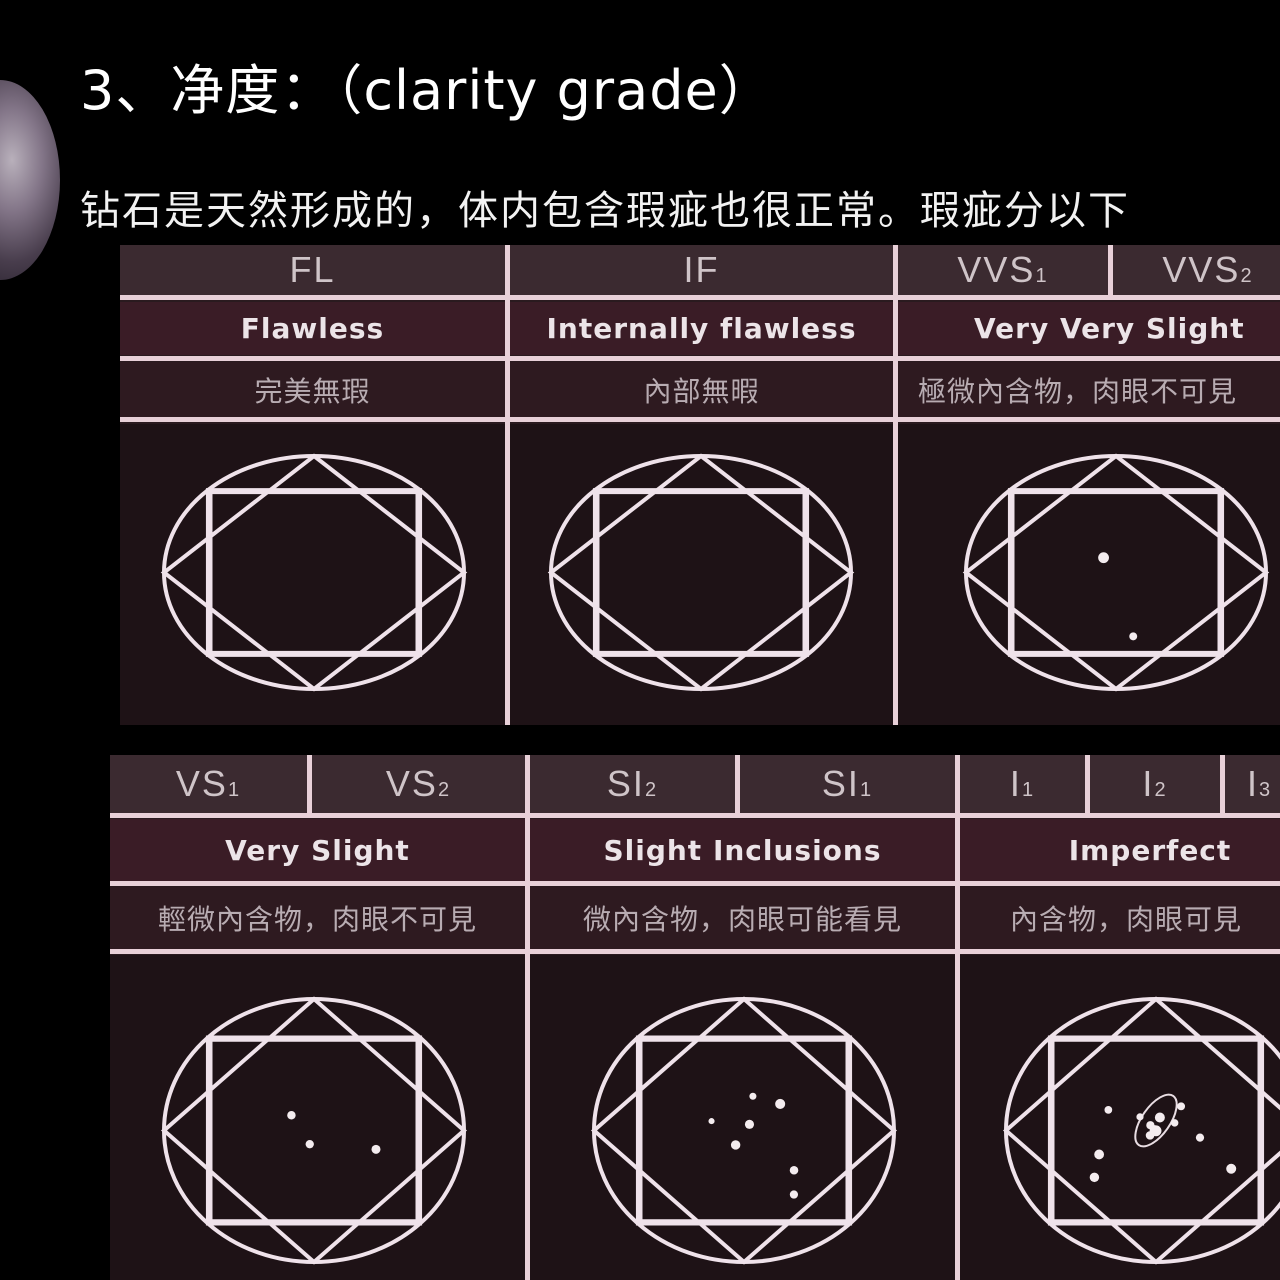 This screenshot has height=1280, width=1280. Describe the element at coordinates (1155, 784) in the screenshot. I see `grade-code-i2: I2` at that location.